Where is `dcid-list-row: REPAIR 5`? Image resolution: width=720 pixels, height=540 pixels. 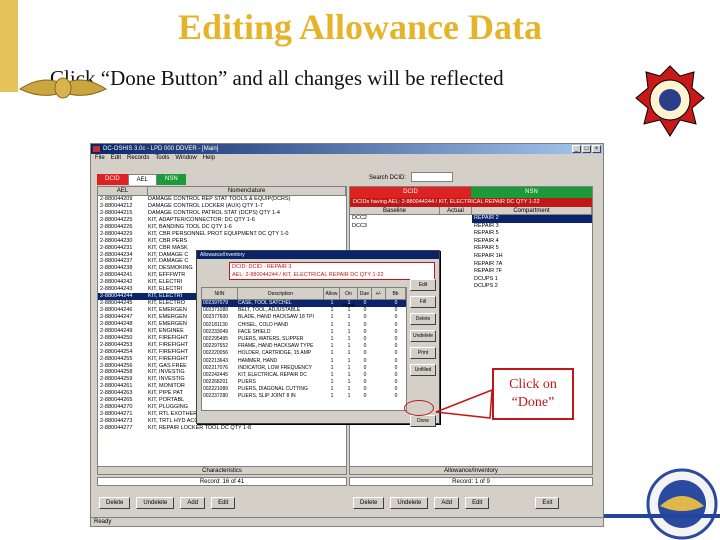 dcid-list-row: REPAIR 5 is located at coordinates (471, 234).